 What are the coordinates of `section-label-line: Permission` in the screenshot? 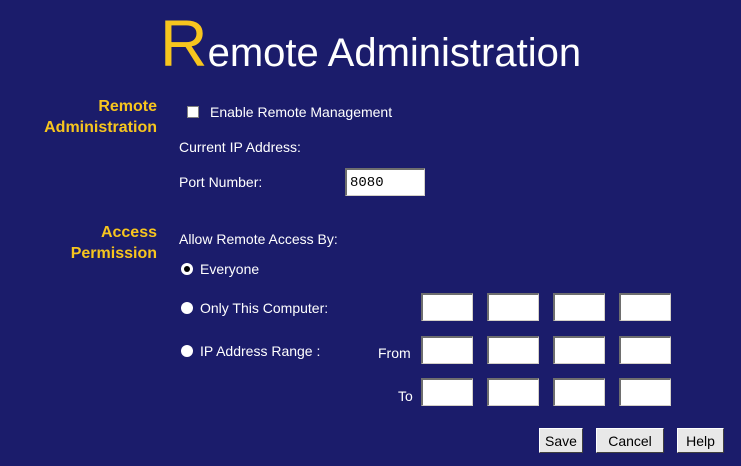 It's located at (113, 253).